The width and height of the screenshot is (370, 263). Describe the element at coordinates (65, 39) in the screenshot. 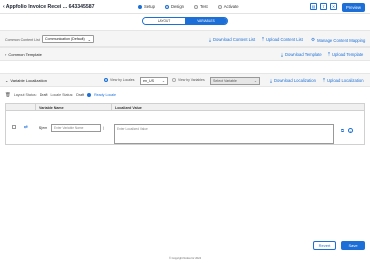

I see `common-content-value: Communication (Default)` at that location.